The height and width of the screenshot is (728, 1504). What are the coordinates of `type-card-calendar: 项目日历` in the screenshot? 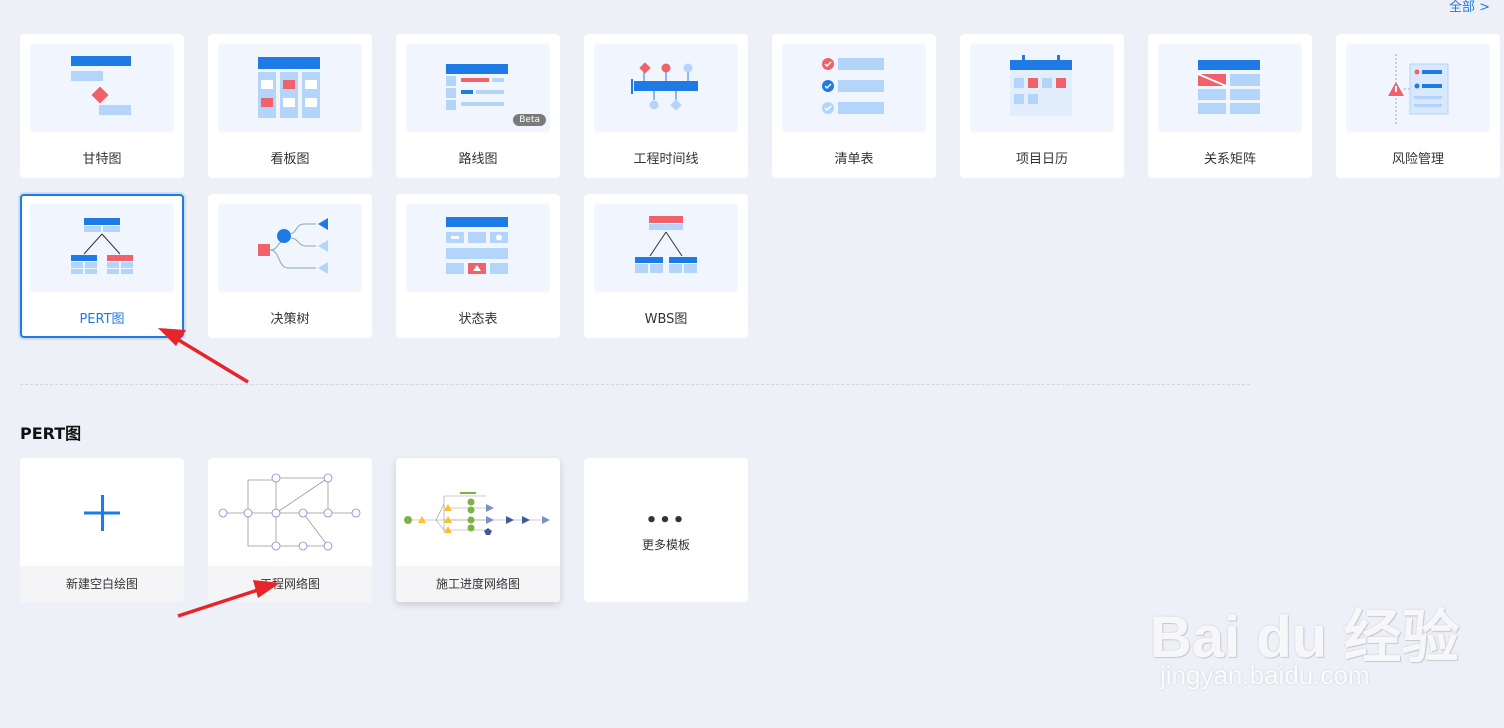 It's located at (1042, 106).